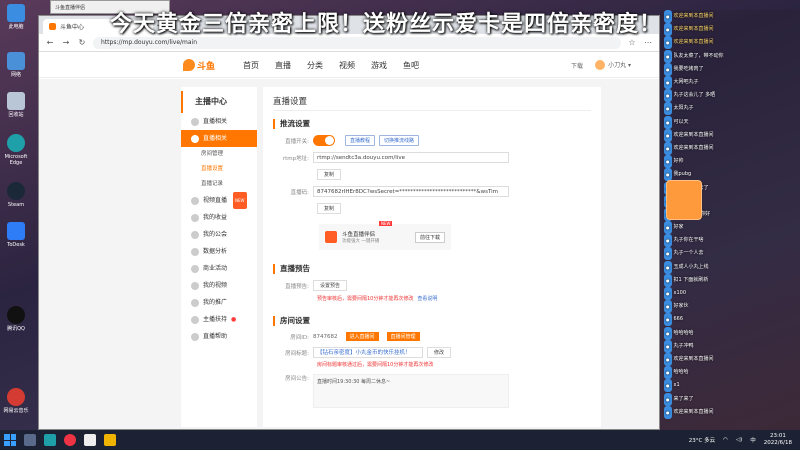 This screenshot has height=450, width=800. What do you see at coordinates (778, 440) in the screenshot?
I see `clock: 23:01 2022/6/18` at bounding box center [778, 440].